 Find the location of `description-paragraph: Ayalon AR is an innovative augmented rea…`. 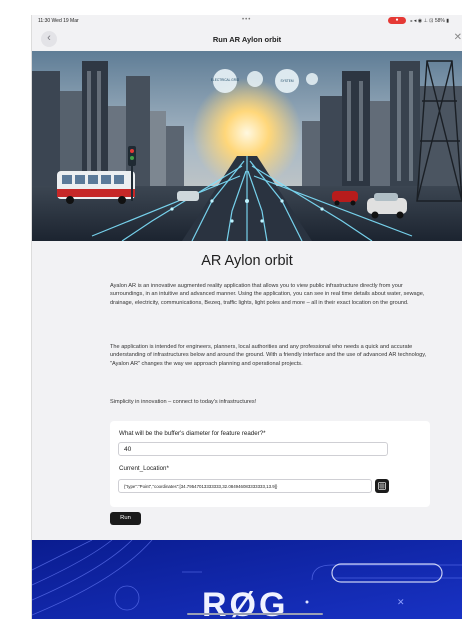

description-paragraph: Ayalon AR is an innovative augmented rea… is located at coordinates (267, 294).